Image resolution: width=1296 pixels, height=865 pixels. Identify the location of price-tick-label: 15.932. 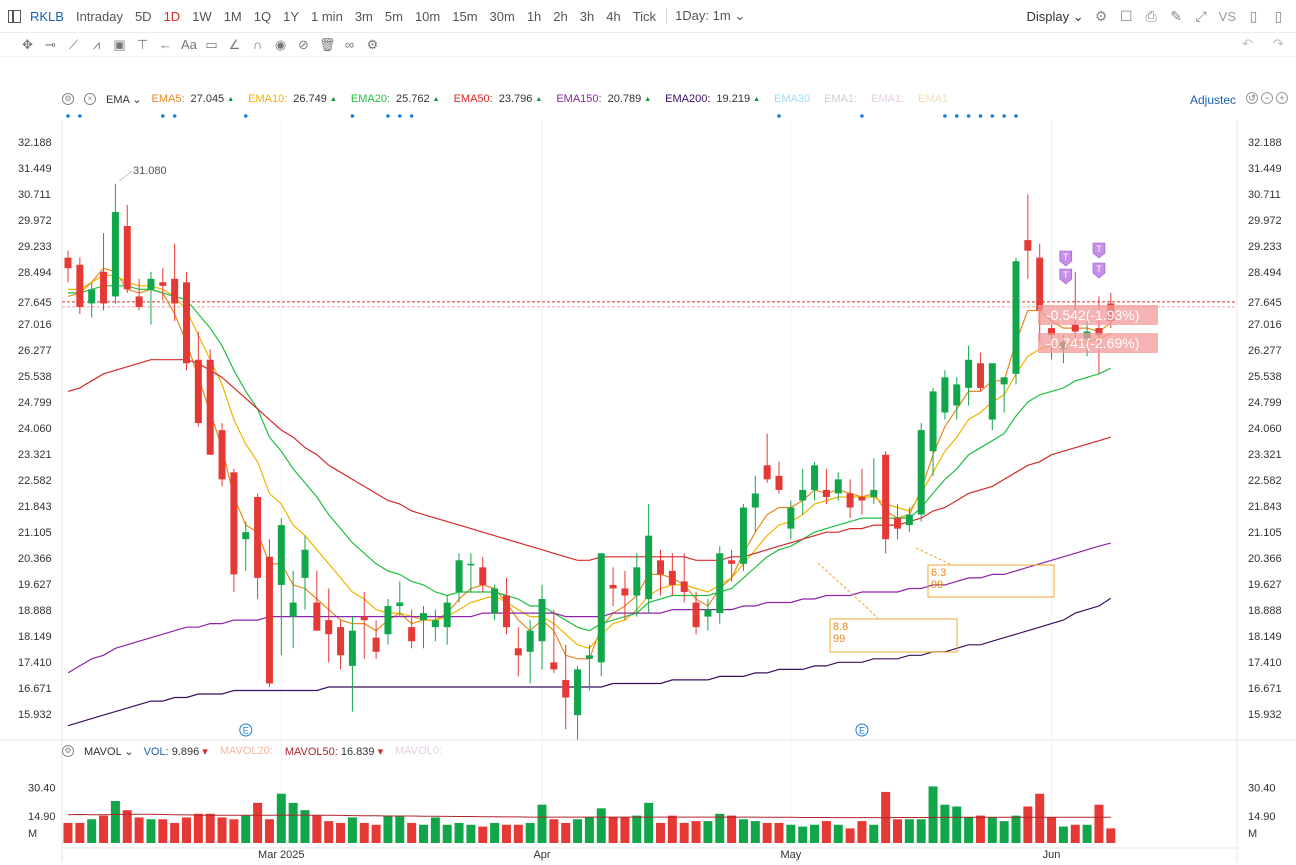
(35, 715).